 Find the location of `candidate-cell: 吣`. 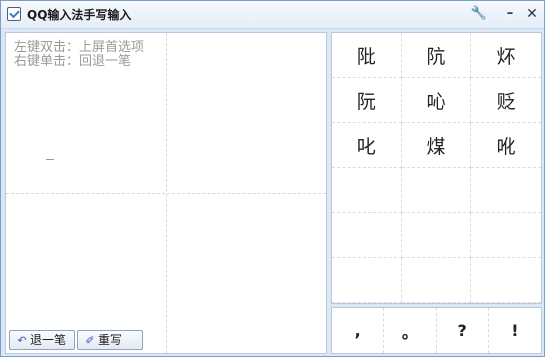

candidate-cell: 吣 is located at coordinates (436, 100).